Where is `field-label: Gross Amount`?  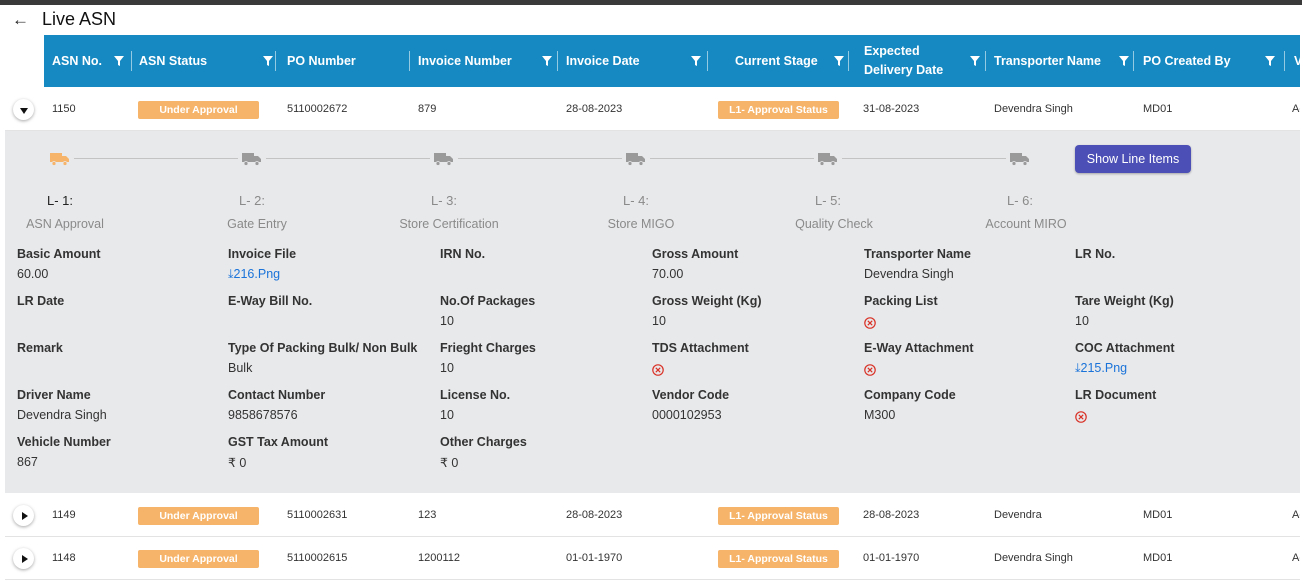
field-label: Gross Amount is located at coordinates (695, 254).